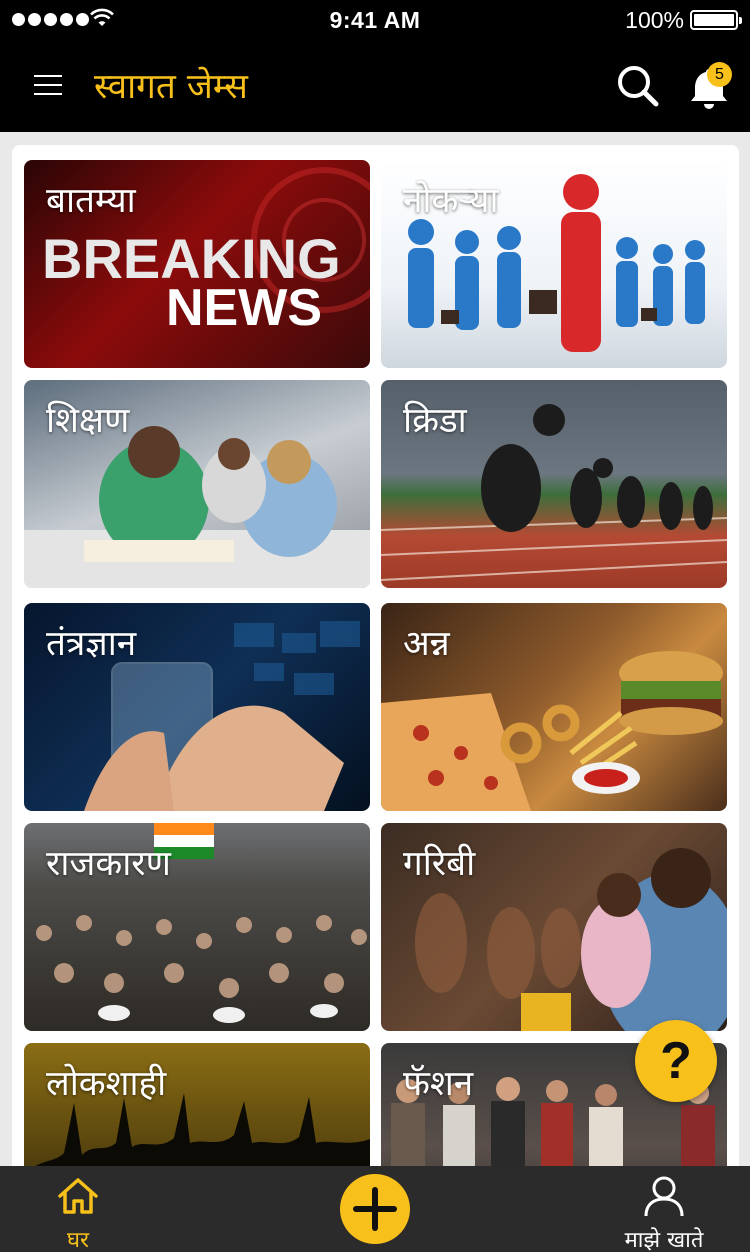  What do you see at coordinates (197, 484) in the screenshot?
I see `category-tile-education: शिक्षण` at bounding box center [197, 484].